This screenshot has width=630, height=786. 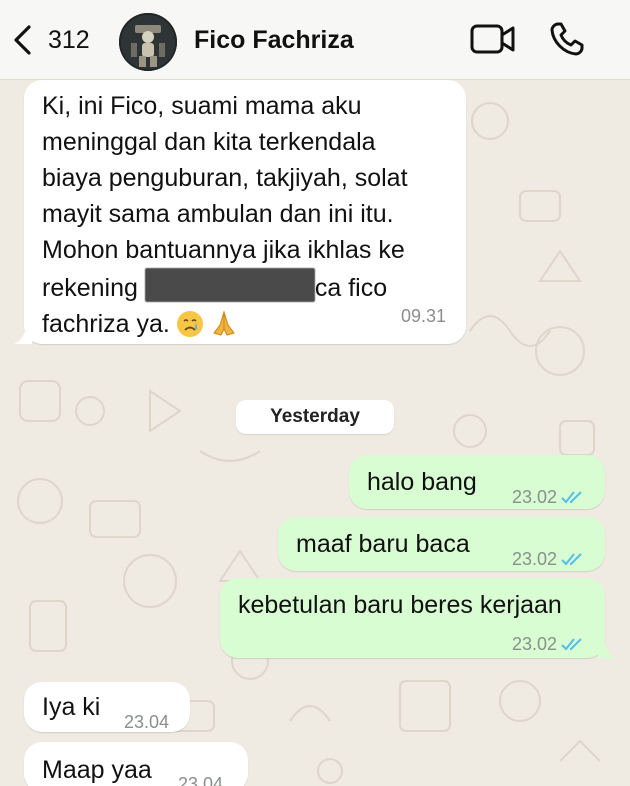 I want to click on phone-icon, so click(x=567, y=39).